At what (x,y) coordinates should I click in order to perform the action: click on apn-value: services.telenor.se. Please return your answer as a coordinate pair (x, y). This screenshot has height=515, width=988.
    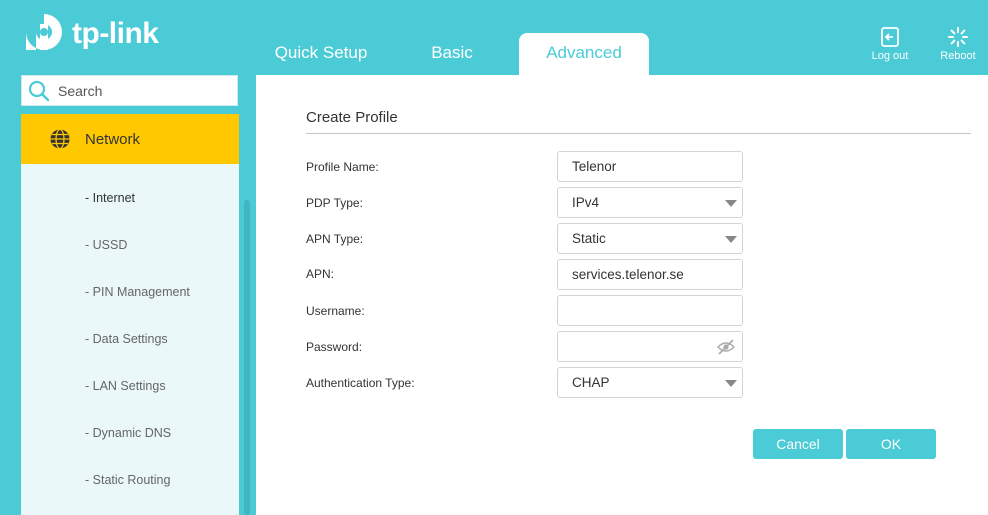
    Looking at the image, I should click on (628, 274).